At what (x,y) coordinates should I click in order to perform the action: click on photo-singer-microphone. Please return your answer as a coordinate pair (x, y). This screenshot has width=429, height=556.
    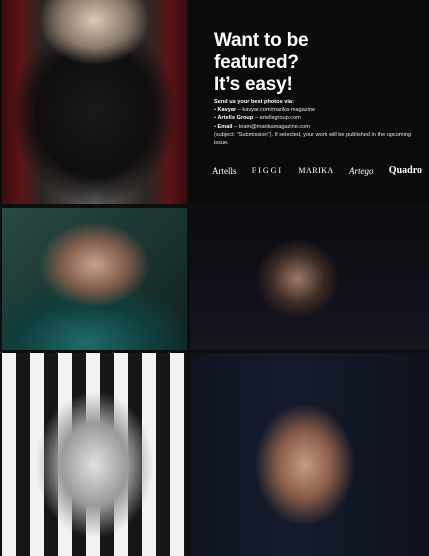
    Looking at the image, I should click on (309, 279).